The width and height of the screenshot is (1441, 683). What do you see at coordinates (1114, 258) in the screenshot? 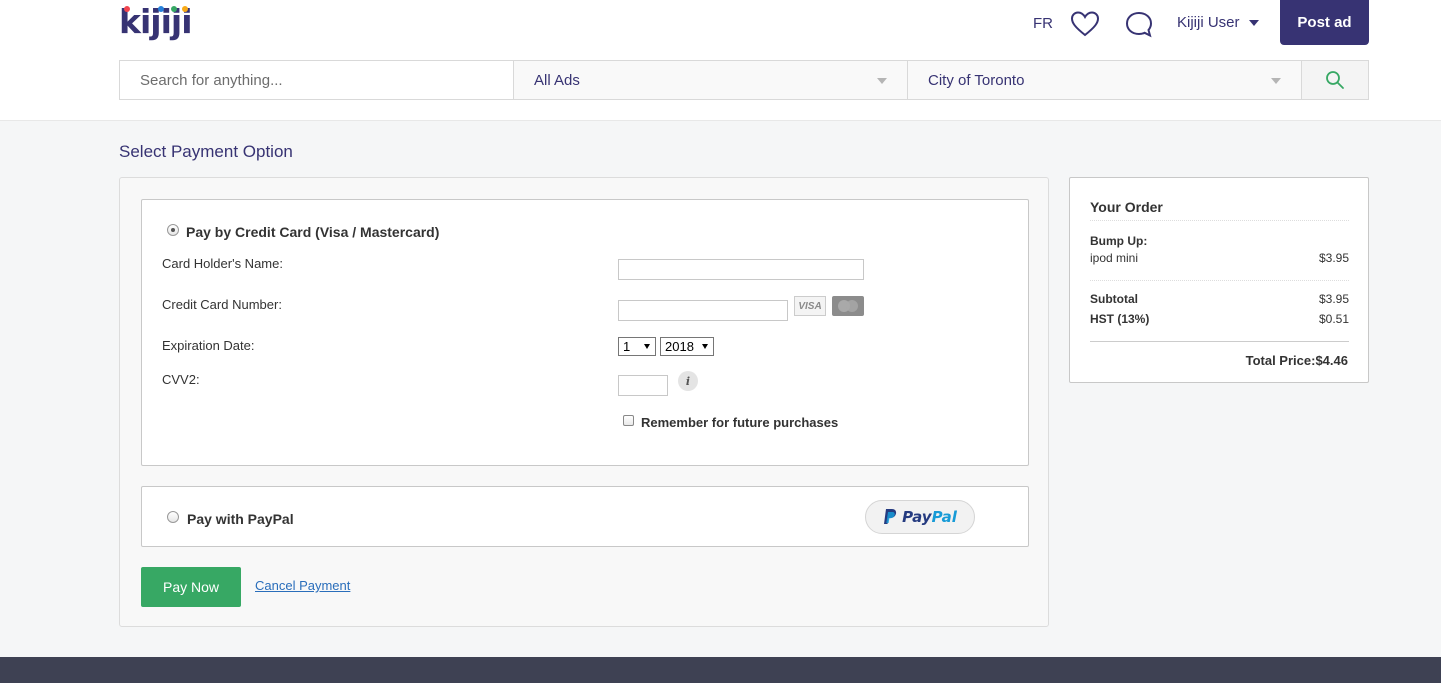
I see `order-item-name: ipod mini` at bounding box center [1114, 258].